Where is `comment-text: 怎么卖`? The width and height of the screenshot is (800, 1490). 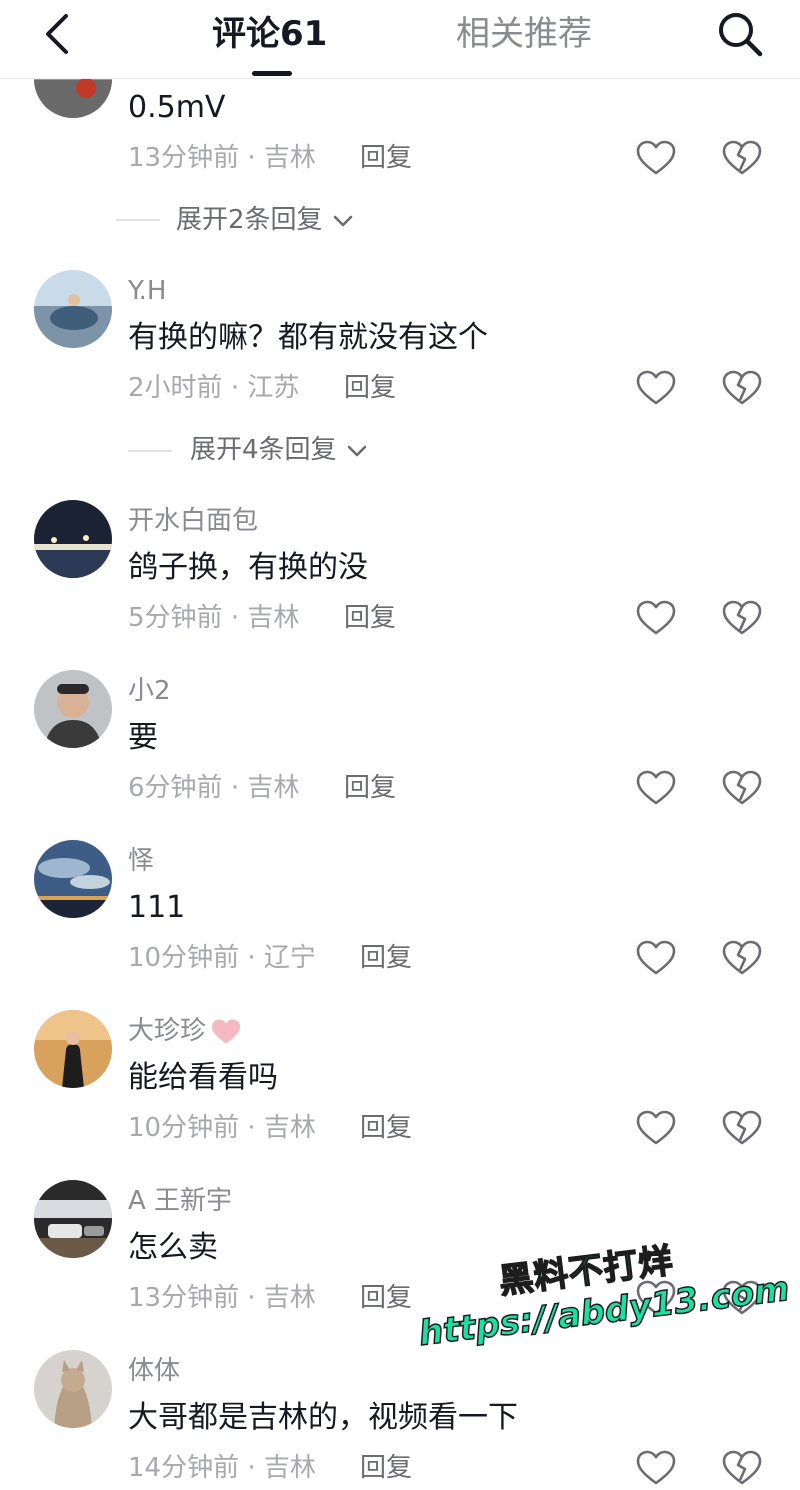
comment-text: 怎么卖 is located at coordinates (173, 1247).